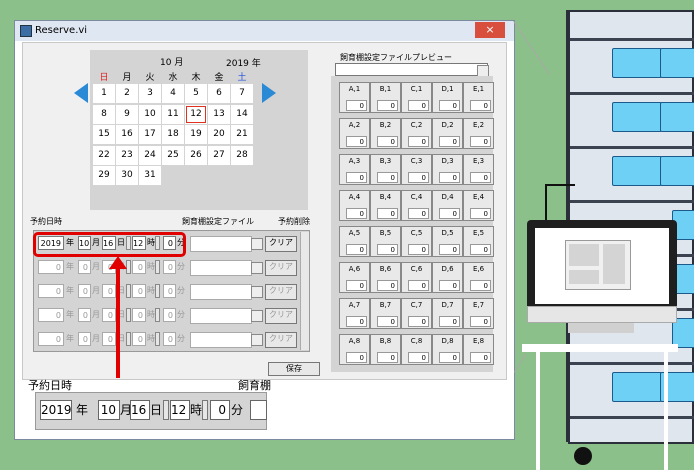  Describe the element at coordinates (180, 410) in the screenshot. I see `zoom-hour-field: 12` at that location.